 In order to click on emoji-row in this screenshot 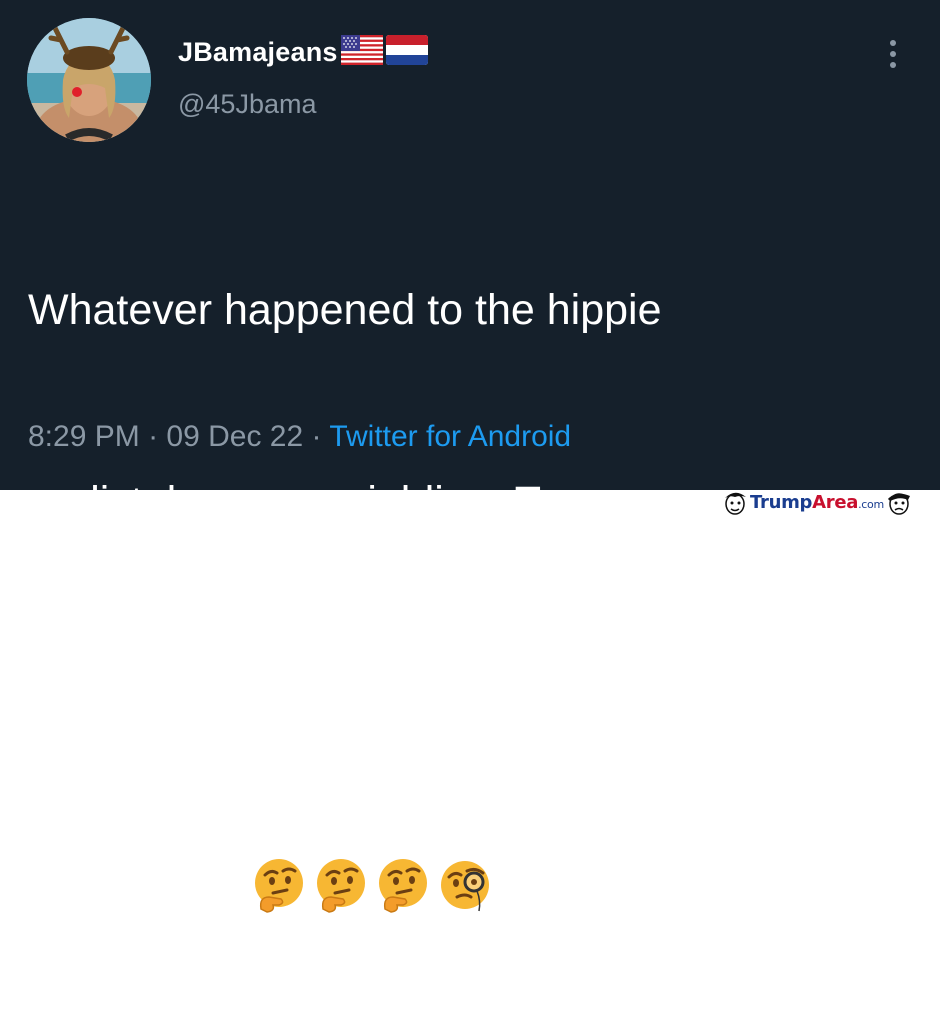, I will do `click(372, 885)`.